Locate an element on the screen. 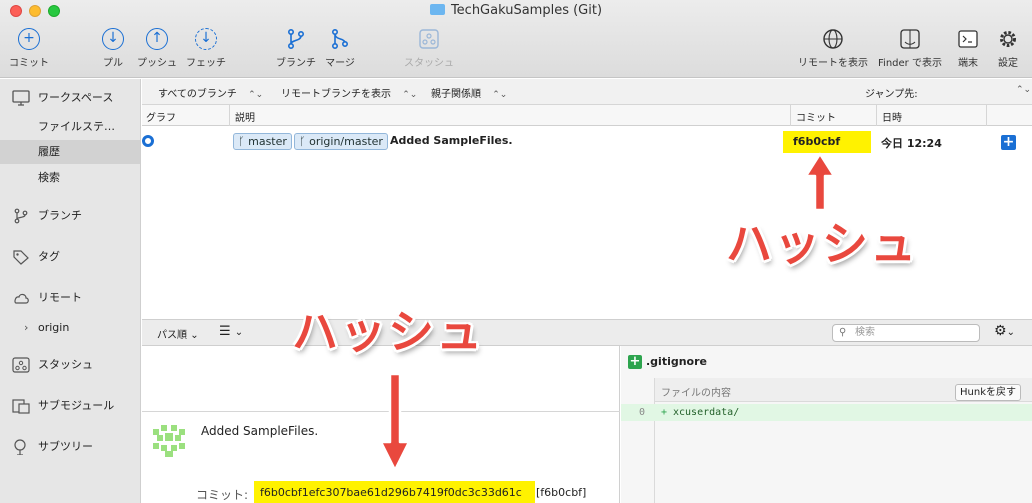 This screenshot has width=1032, height=503. sidebar-stashes-label: スタッシュ is located at coordinates (65, 364).